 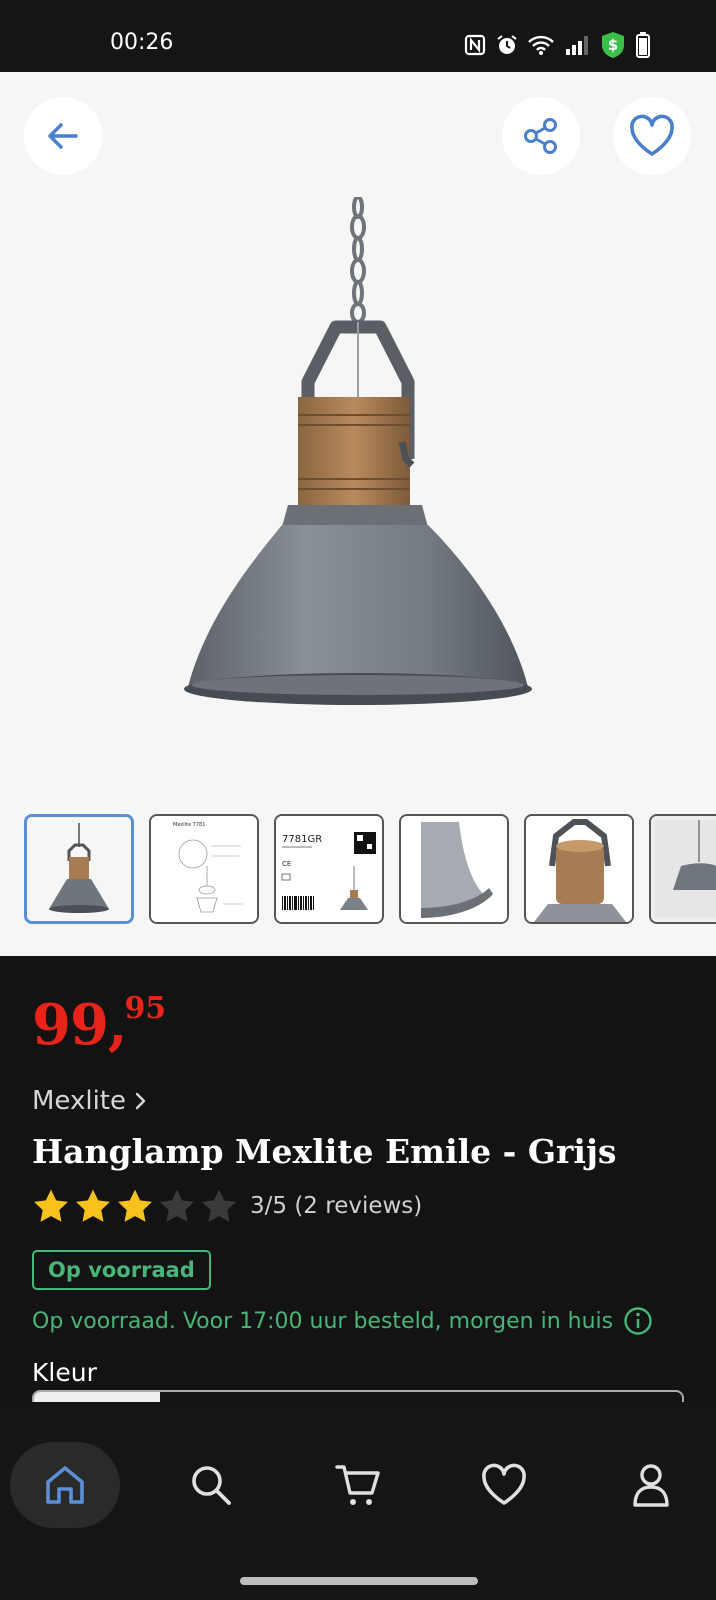 I want to click on nav-search, so click(x=211, y=1485).